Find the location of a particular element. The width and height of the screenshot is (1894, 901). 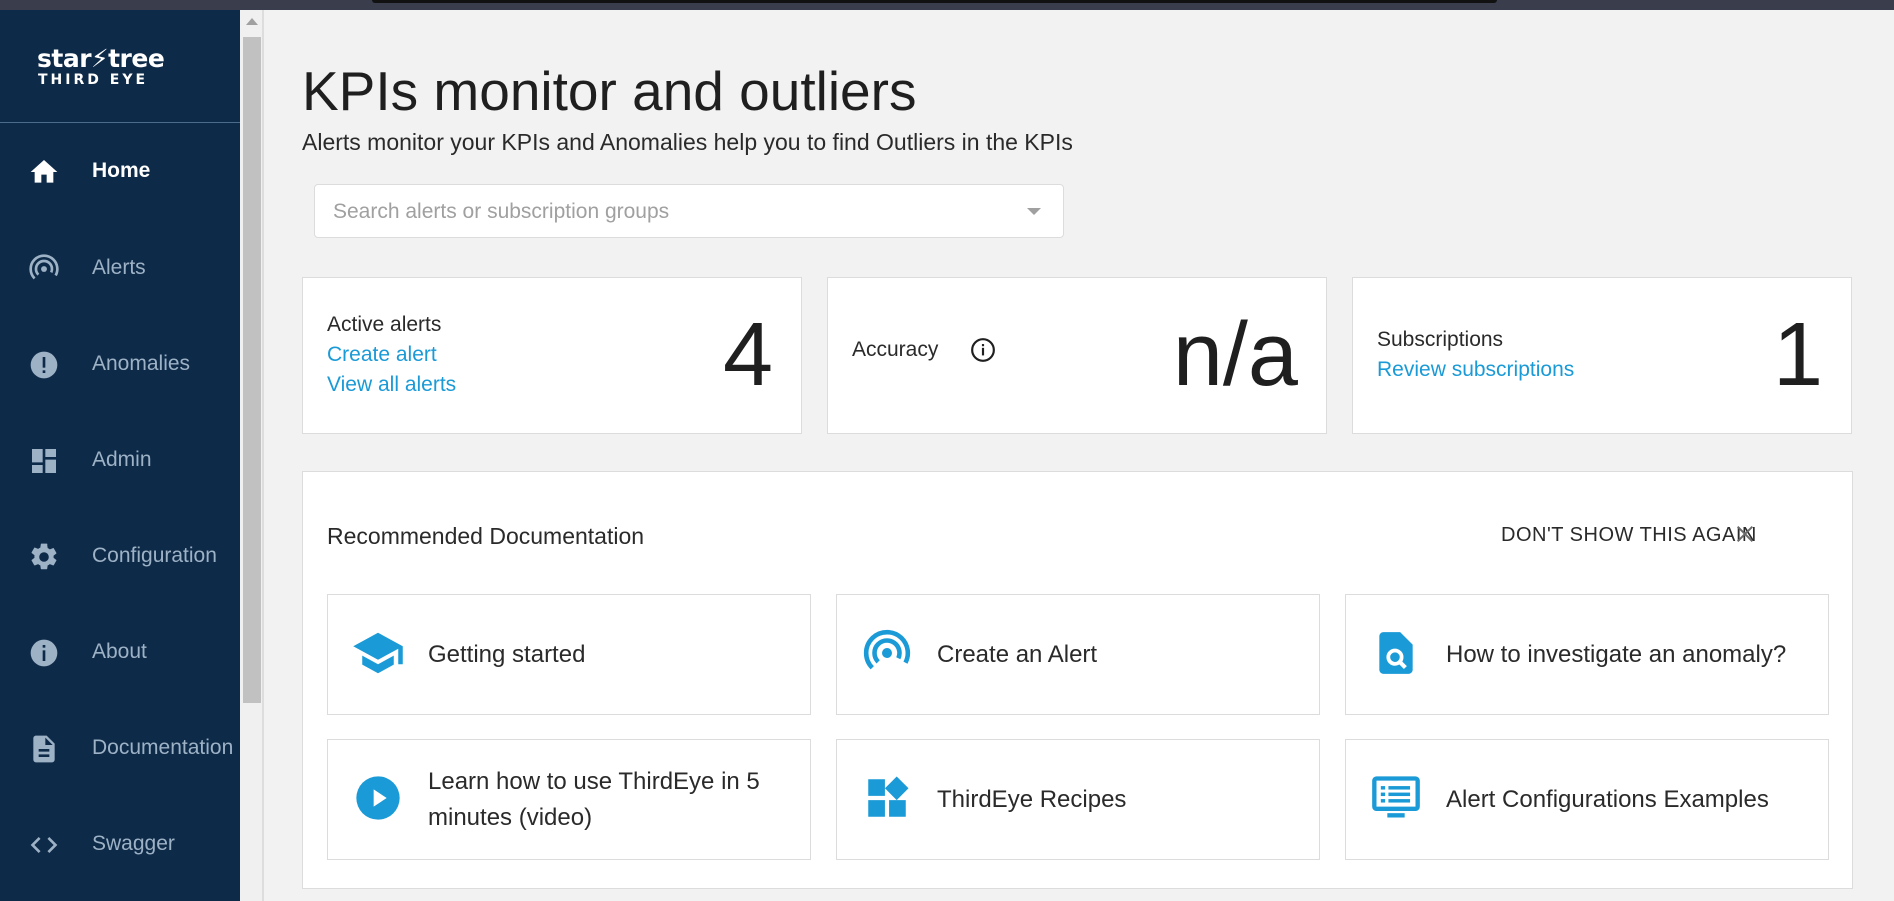

browser-top-bar is located at coordinates (947, 5).